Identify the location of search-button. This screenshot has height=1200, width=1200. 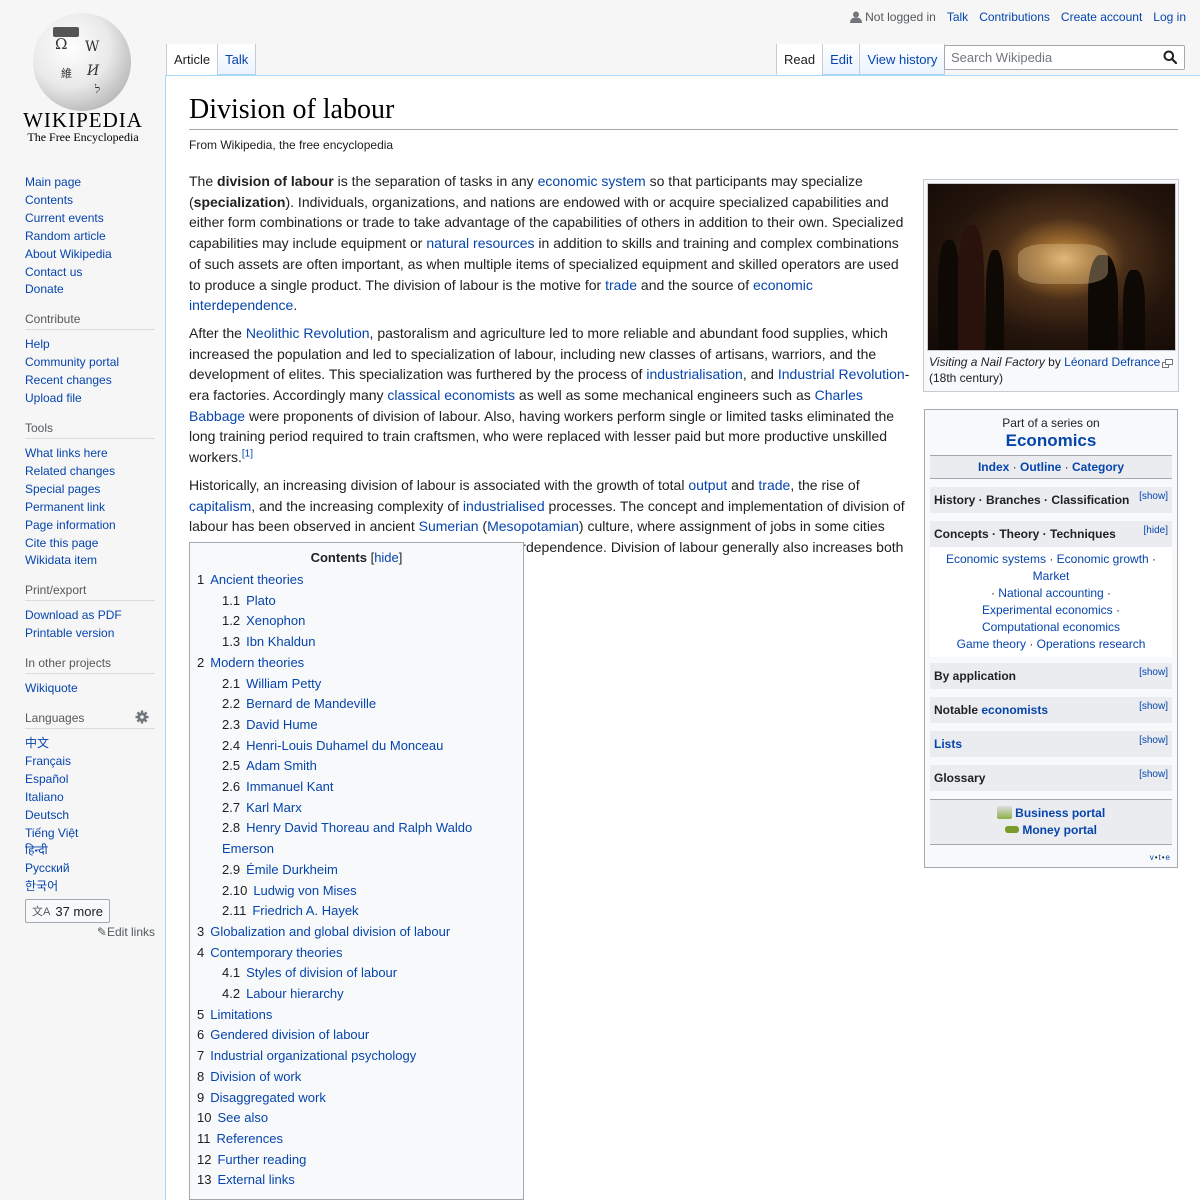
(1171, 58).